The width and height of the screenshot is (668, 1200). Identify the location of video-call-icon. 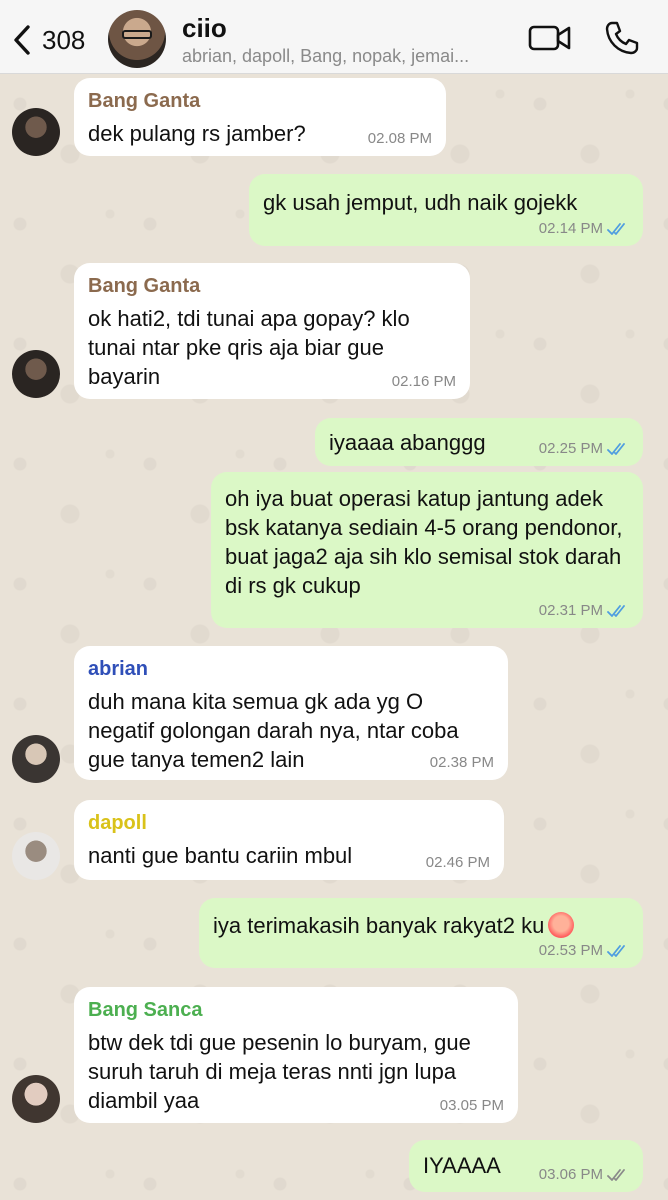
(550, 38).